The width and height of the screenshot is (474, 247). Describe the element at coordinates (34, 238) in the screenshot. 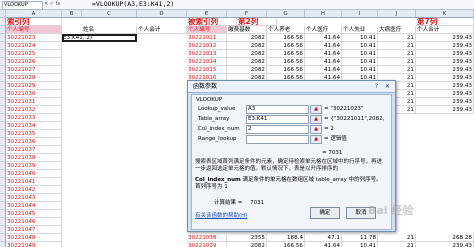

I see `left-id-cell: 30221048` at that location.